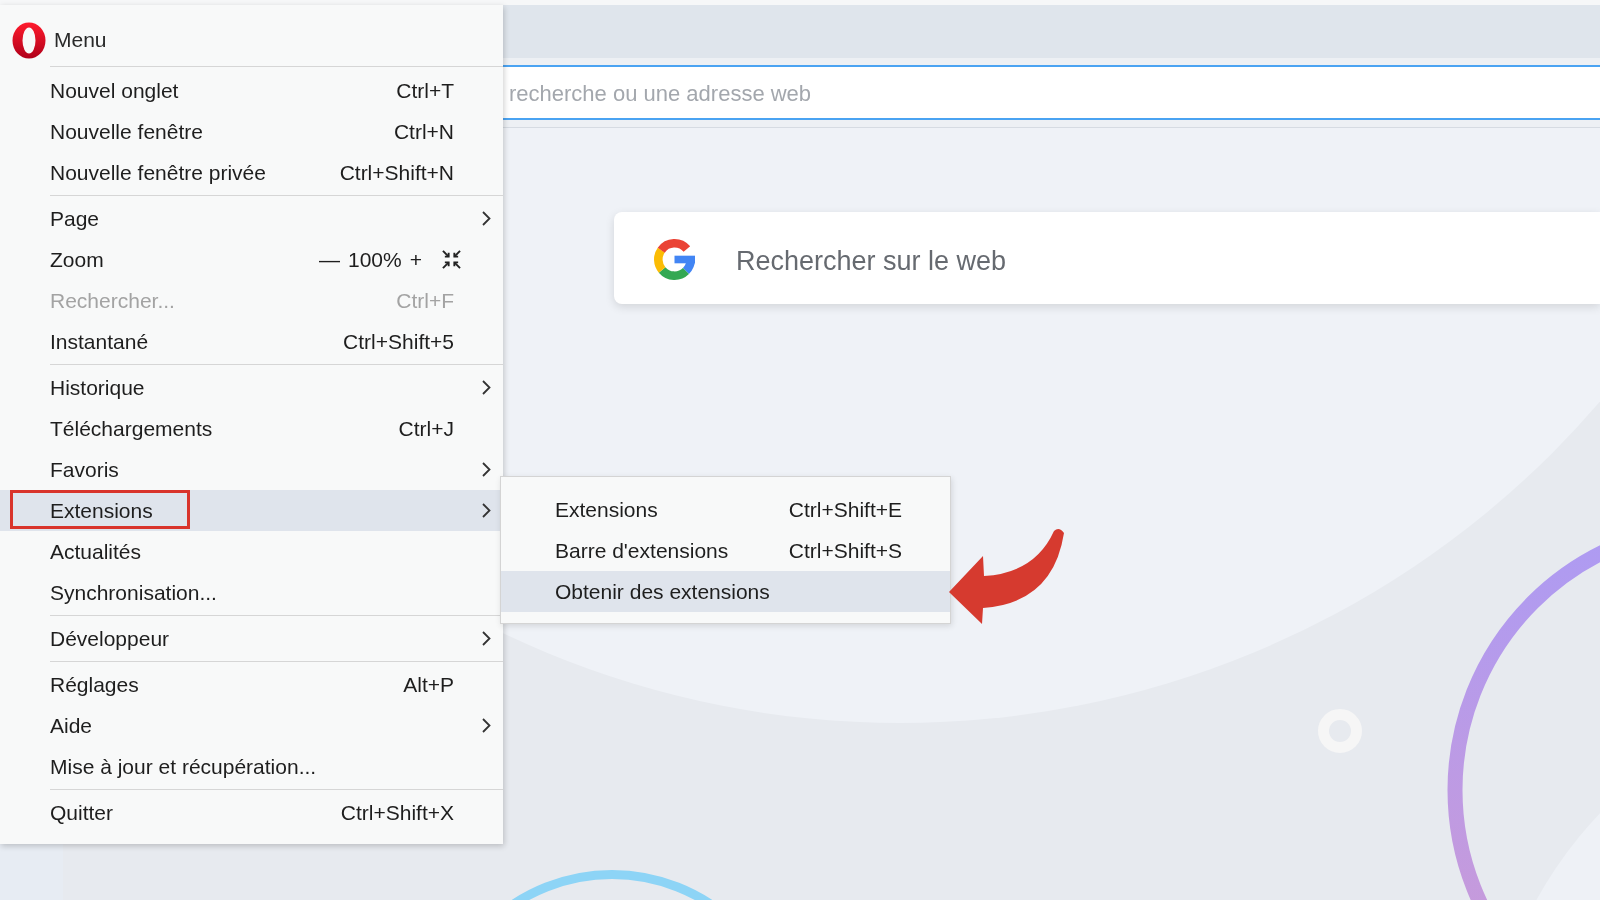 This screenshot has width=1600, height=900. I want to click on menu-item: Barre d'extensions Ctrl+Shift+S, so click(725, 550).